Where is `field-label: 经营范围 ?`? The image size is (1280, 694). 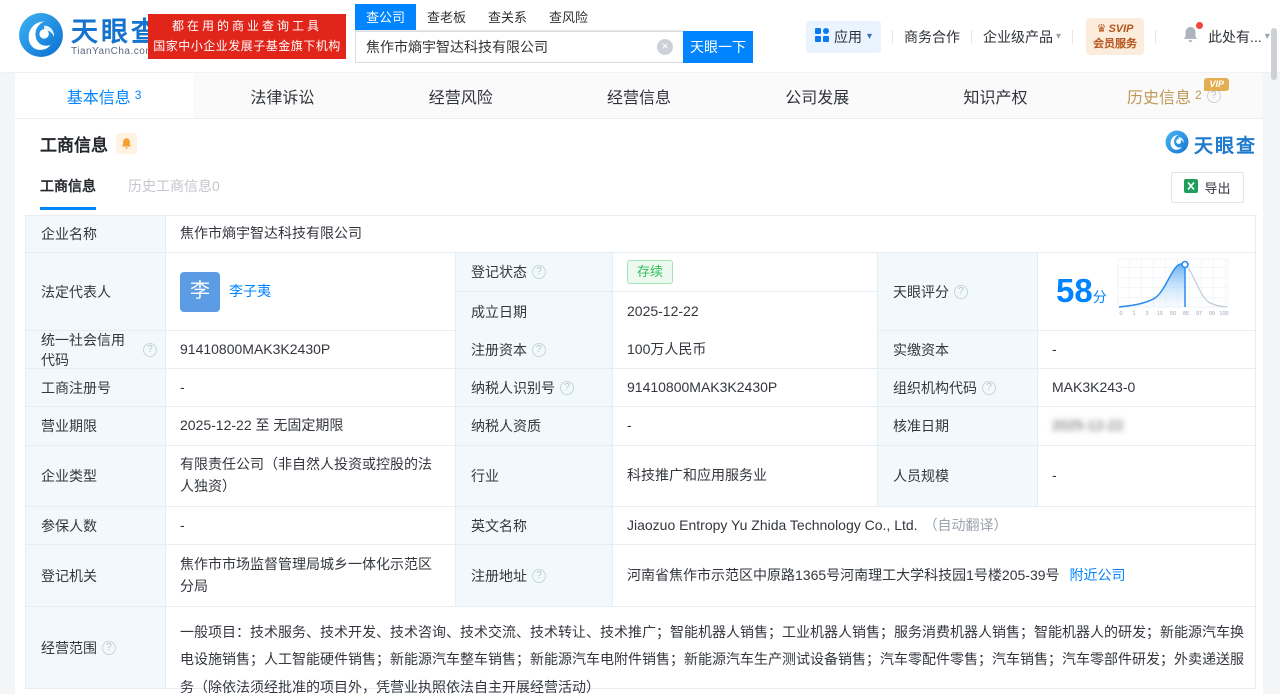
field-label: 经营范围 ? is located at coordinates (96, 648).